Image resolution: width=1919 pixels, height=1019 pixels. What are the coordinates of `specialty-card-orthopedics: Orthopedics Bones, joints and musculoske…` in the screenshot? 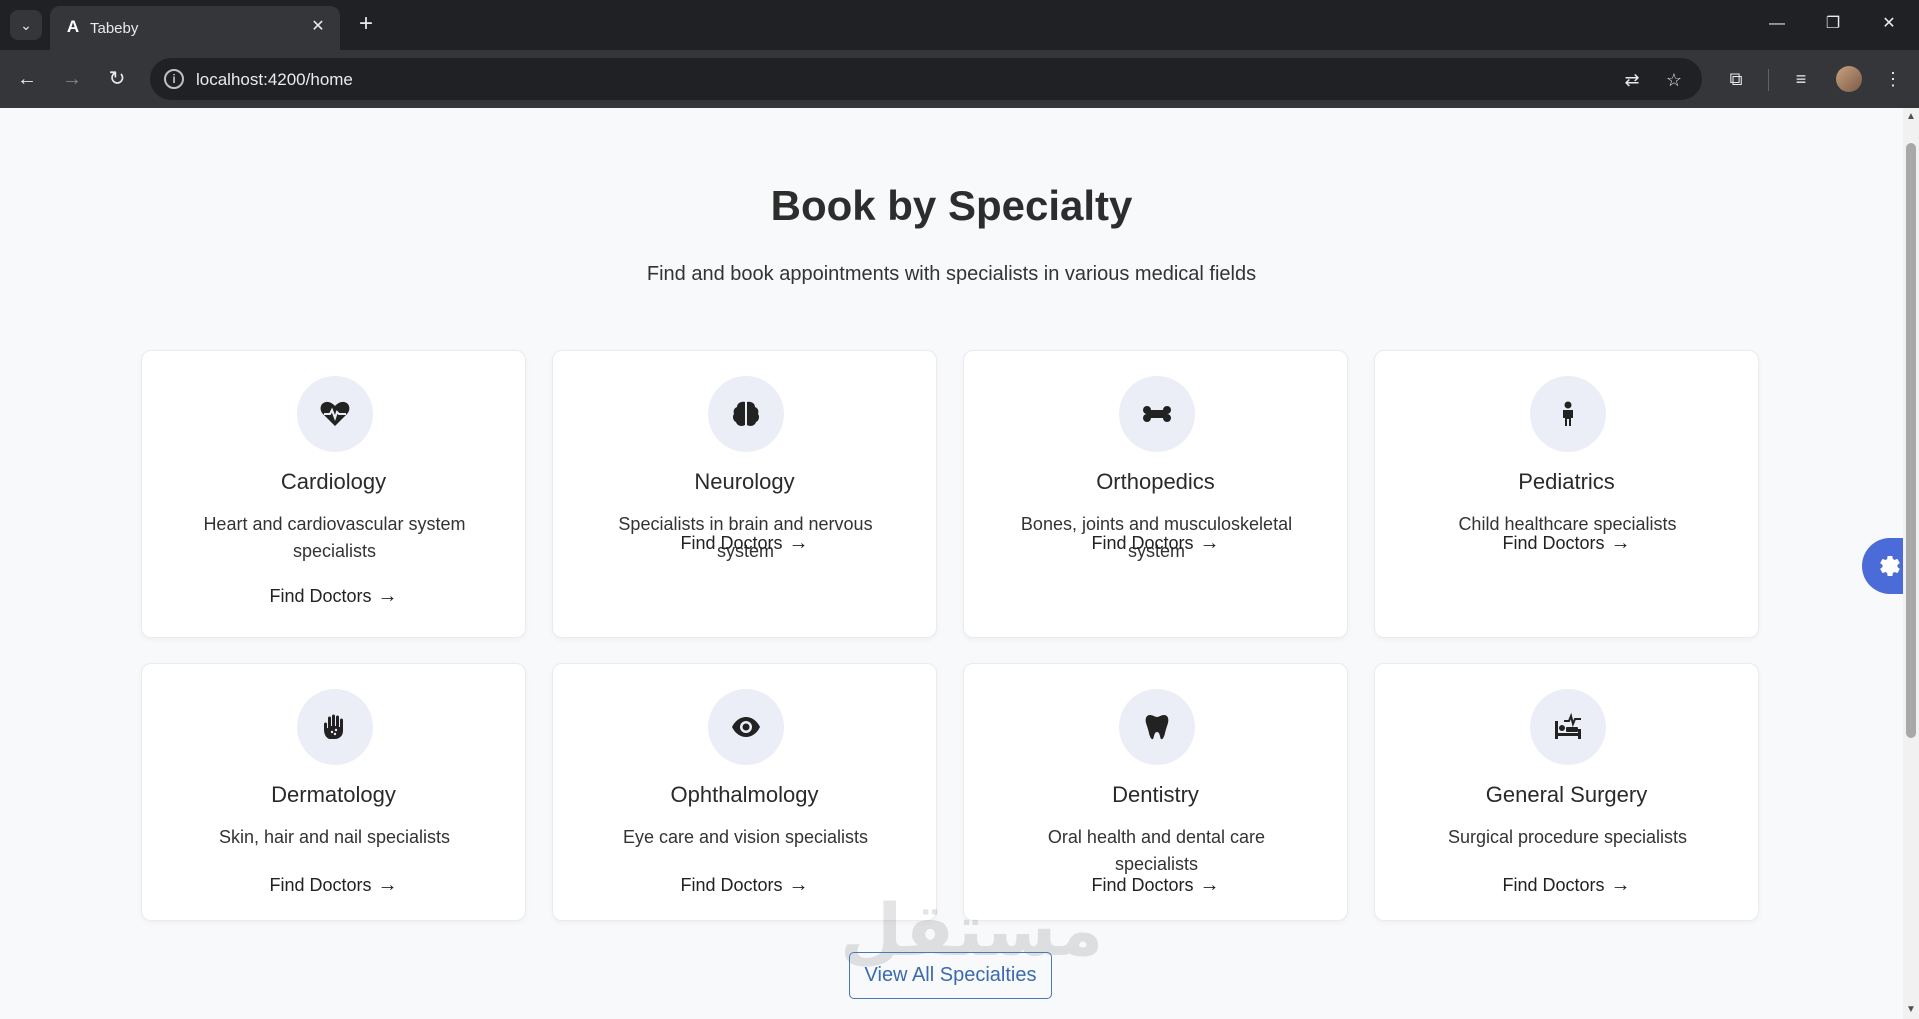 It's located at (1155, 494).